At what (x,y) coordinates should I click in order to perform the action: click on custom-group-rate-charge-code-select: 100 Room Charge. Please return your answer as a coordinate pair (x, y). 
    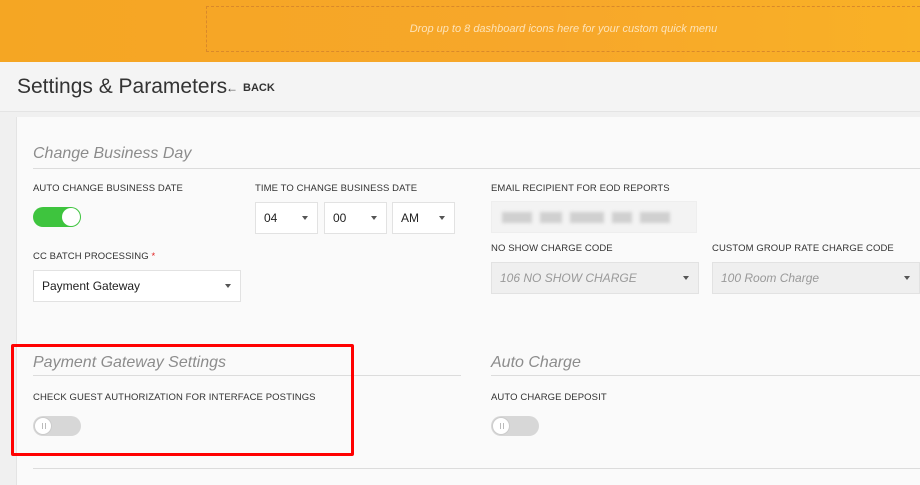
    Looking at the image, I should click on (816, 278).